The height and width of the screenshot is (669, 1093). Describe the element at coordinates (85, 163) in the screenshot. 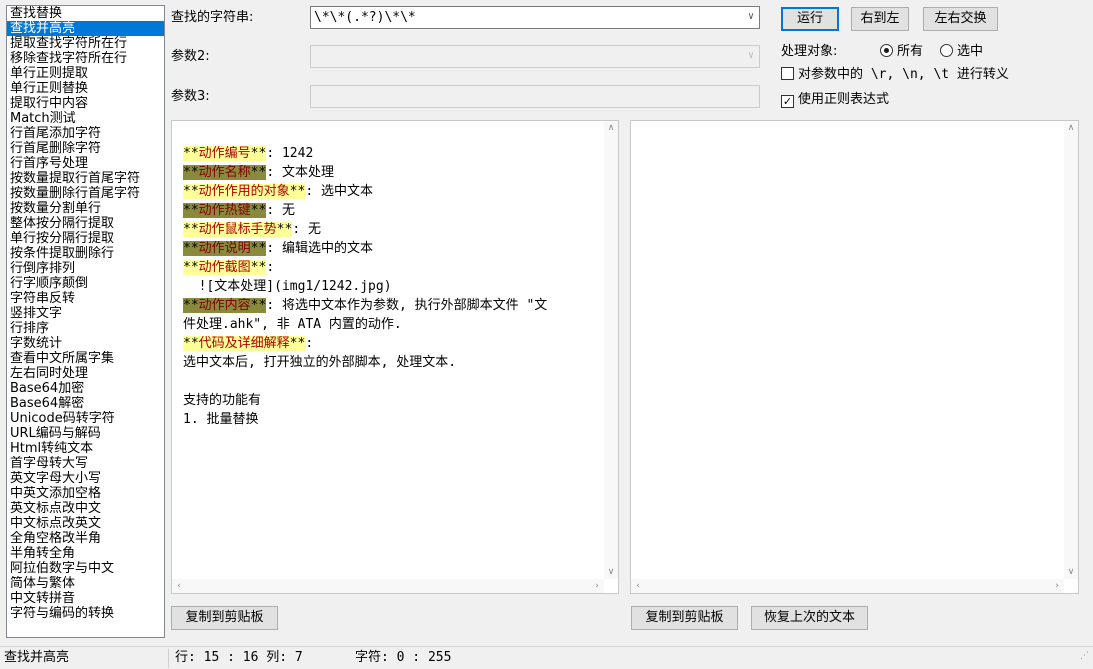

I see `function-list-item: 行首序号处理` at that location.